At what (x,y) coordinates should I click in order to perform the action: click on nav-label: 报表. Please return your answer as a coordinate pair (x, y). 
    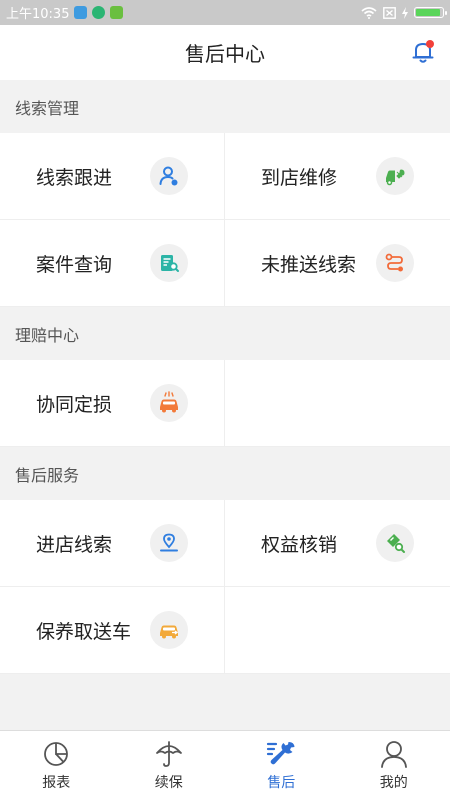
    Looking at the image, I should click on (56, 783).